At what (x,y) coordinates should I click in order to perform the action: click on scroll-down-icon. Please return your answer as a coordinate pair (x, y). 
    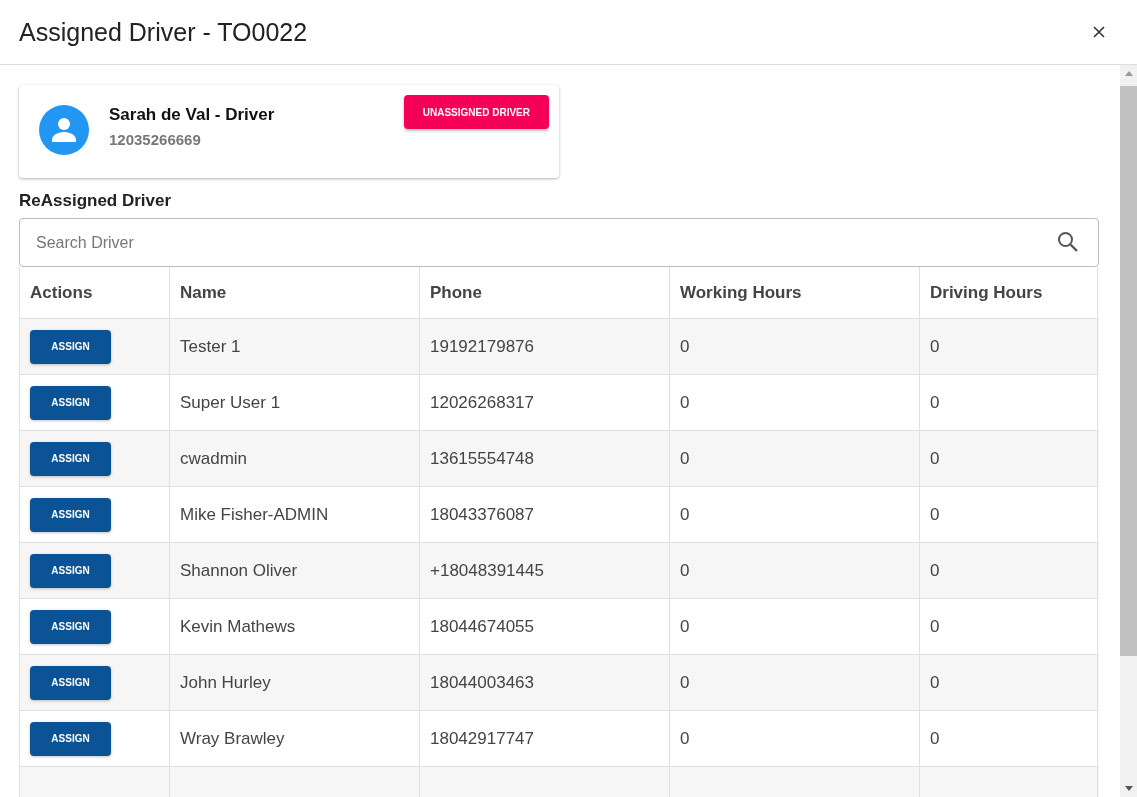
    Looking at the image, I should click on (1128, 788).